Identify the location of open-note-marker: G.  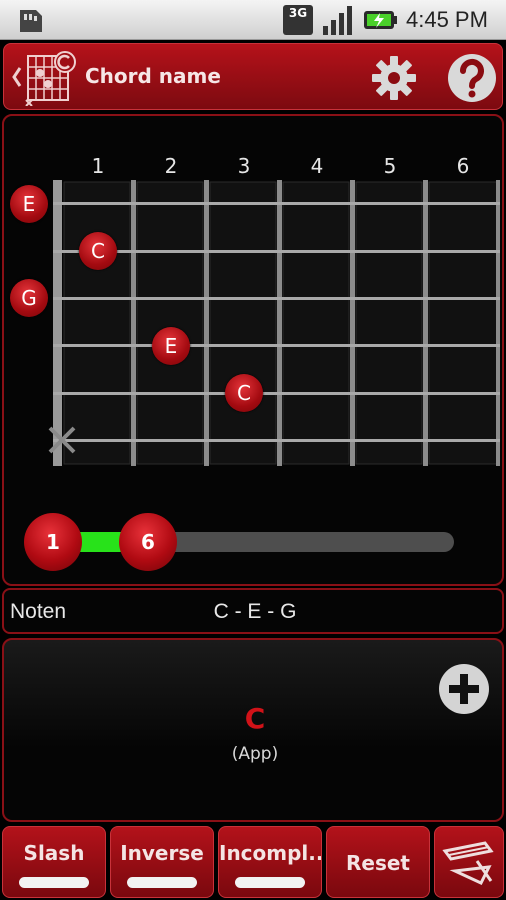
(29, 298).